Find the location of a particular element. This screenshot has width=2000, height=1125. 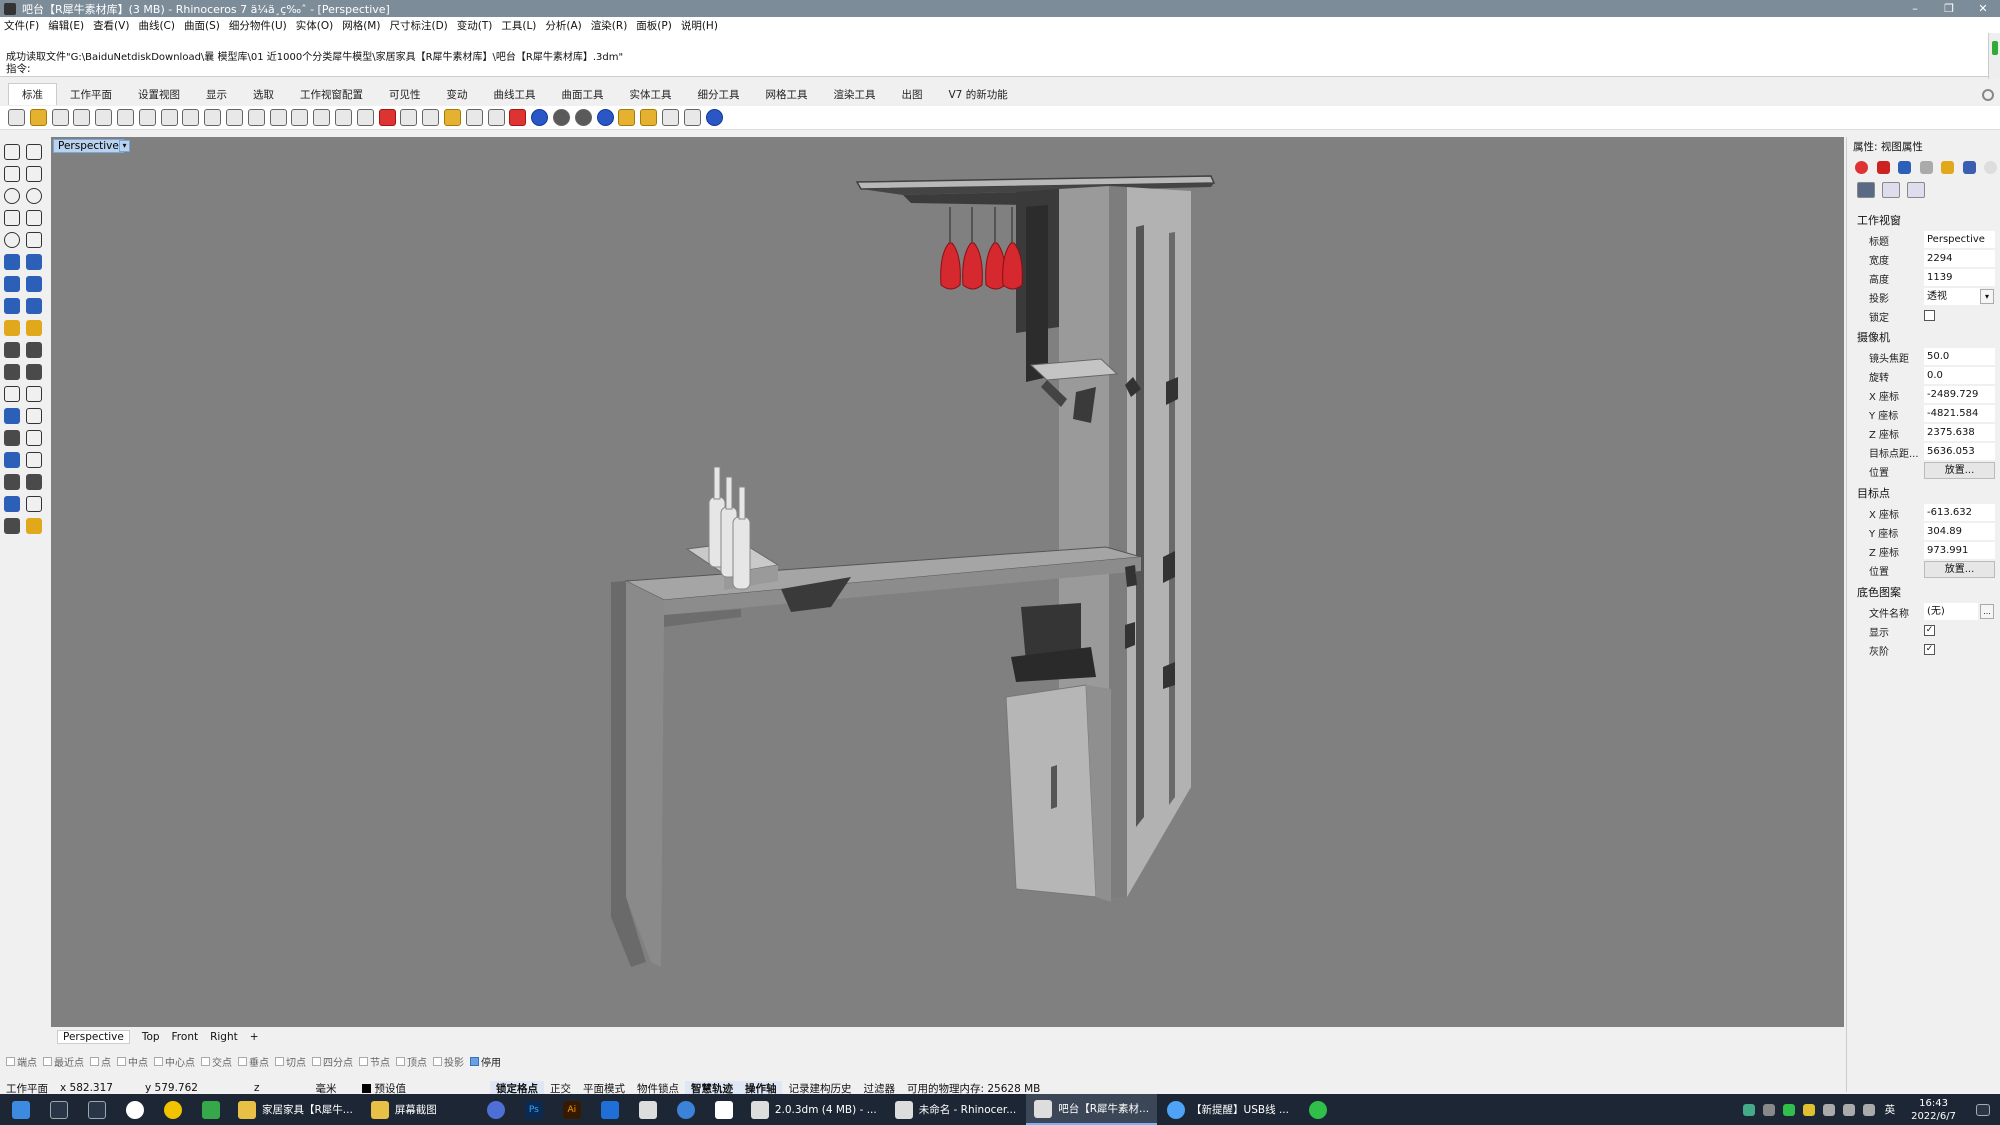

clock: 16:43 2022/6/7 is located at coordinates (1933, 1110).